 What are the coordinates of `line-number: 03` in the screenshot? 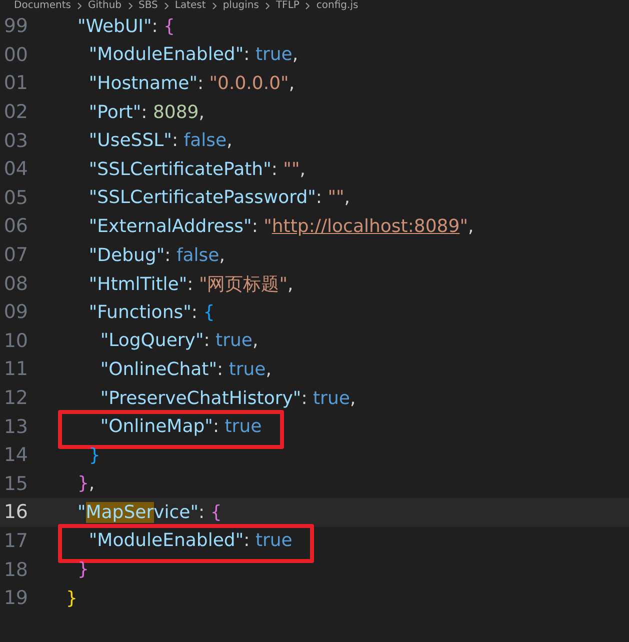 It's located at (15, 141).